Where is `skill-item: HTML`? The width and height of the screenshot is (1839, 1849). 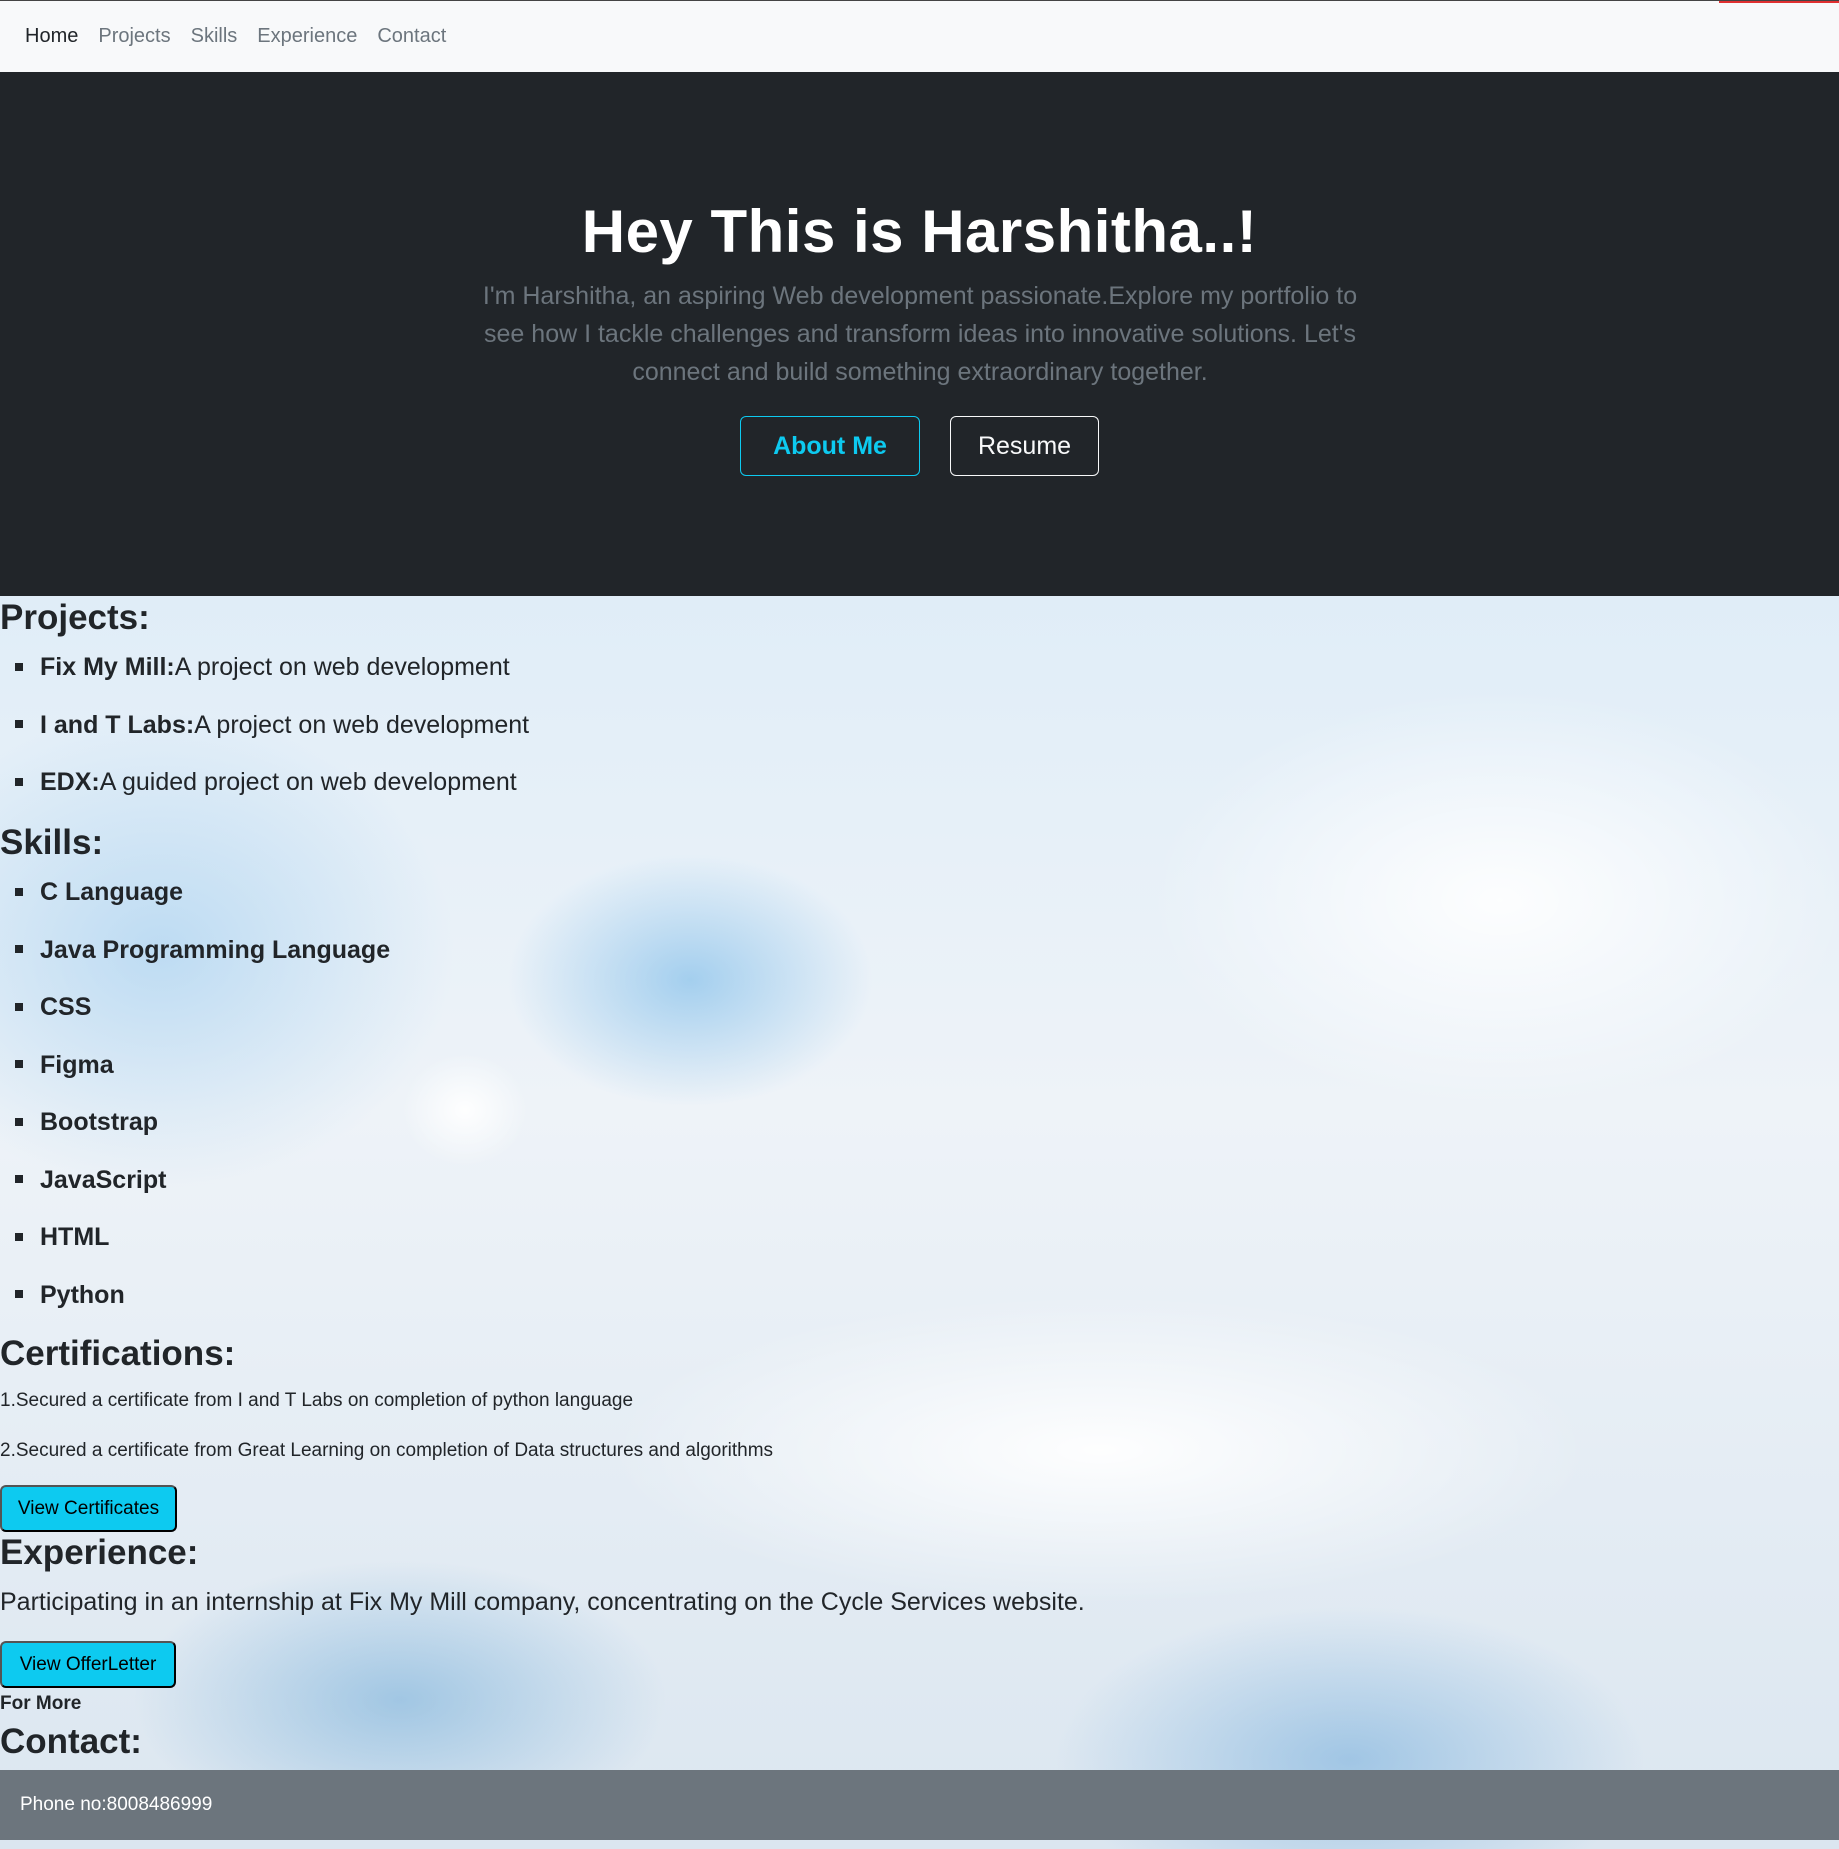
skill-item: HTML is located at coordinates (195, 1238).